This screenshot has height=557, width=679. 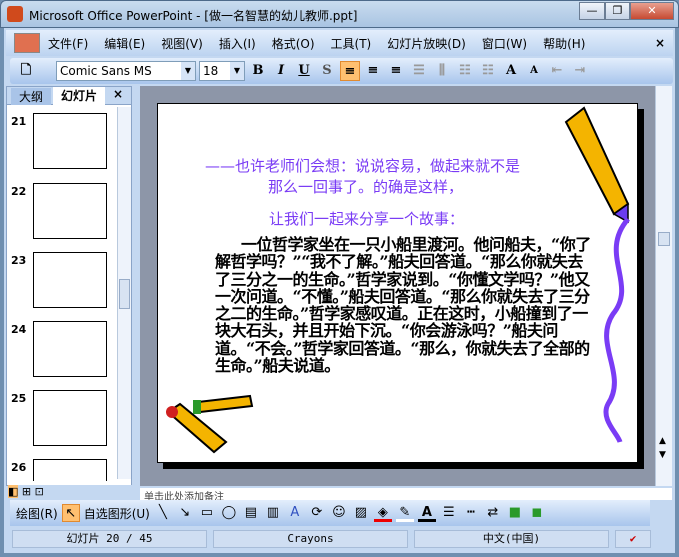 I want to click on menu-window: 窗口(W), so click(x=504, y=43).